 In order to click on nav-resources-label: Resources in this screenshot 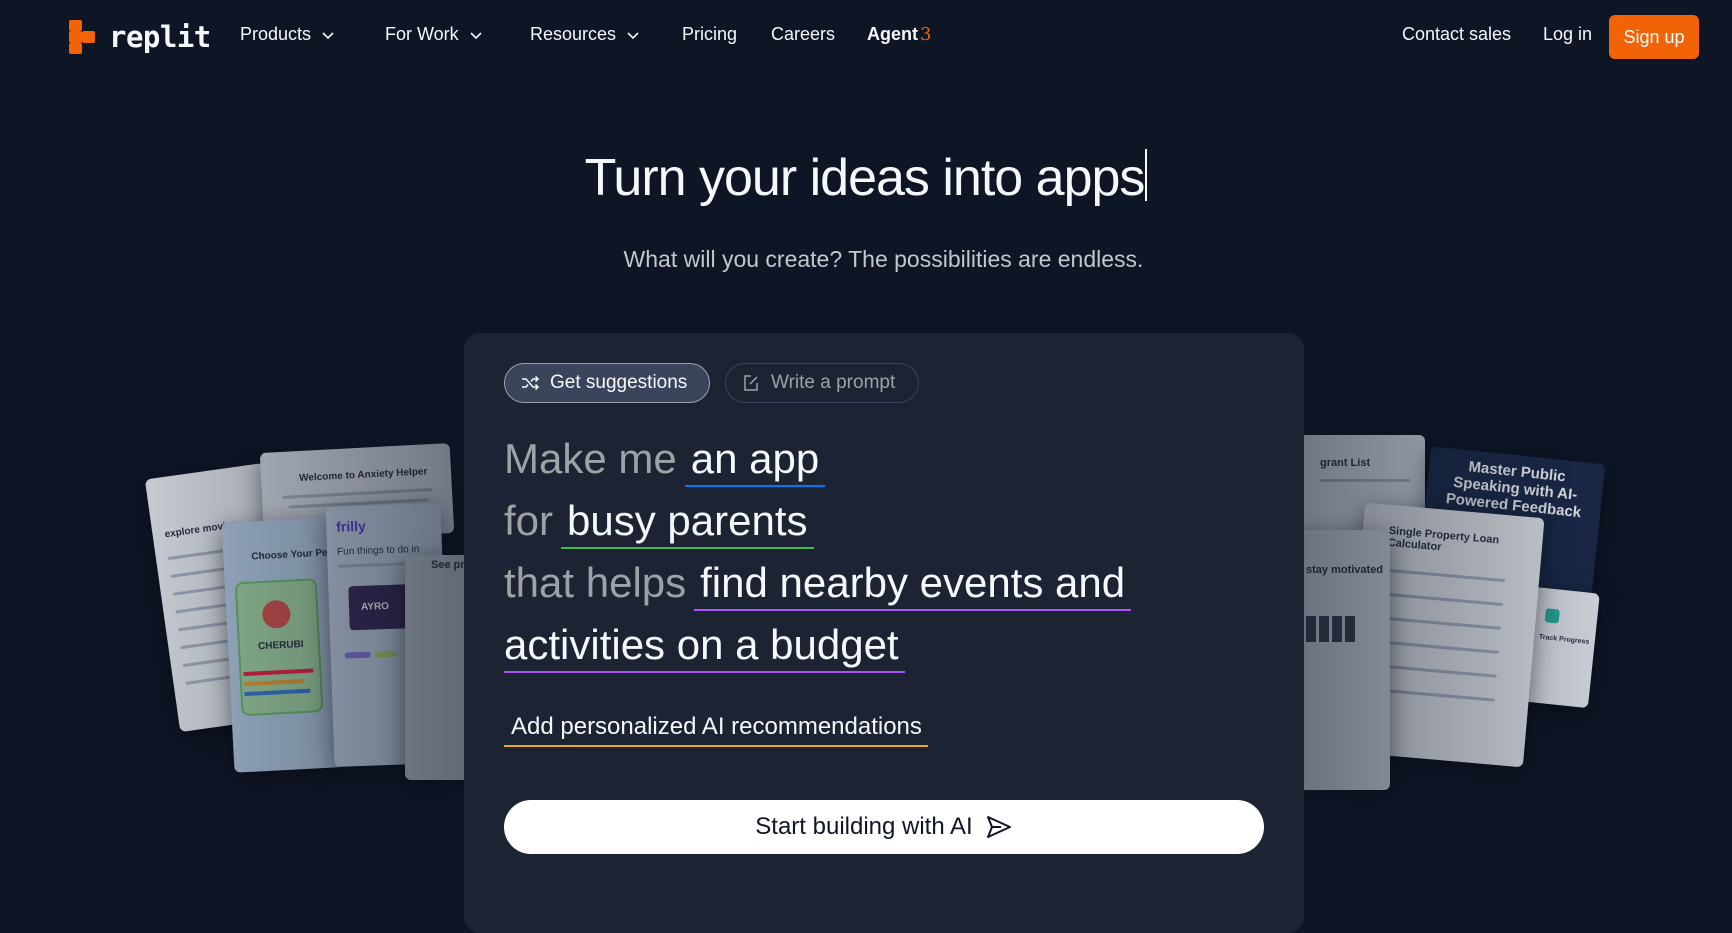, I will do `click(573, 34)`.